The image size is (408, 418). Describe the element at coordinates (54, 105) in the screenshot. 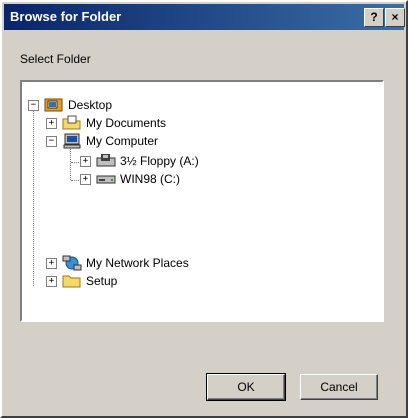

I see `desktop-icon` at that location.